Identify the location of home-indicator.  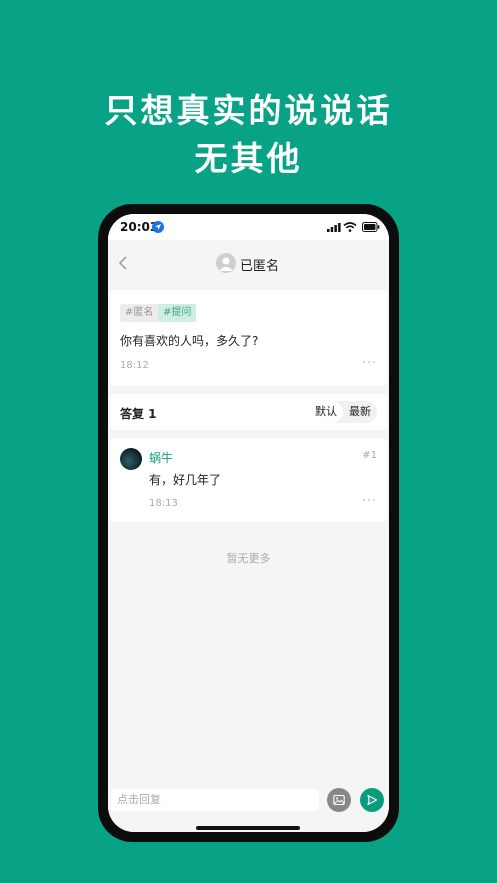
(248, 828).